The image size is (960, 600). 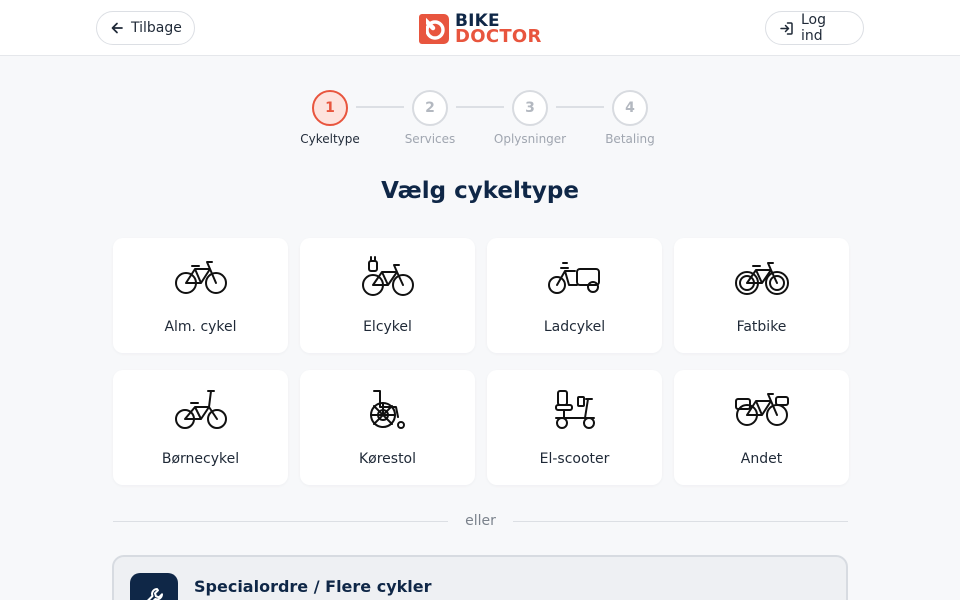 What do you see at coordinates (762, 277) in the screenshot?
I see `fatbike-icon` at bounding box center [762, 277].